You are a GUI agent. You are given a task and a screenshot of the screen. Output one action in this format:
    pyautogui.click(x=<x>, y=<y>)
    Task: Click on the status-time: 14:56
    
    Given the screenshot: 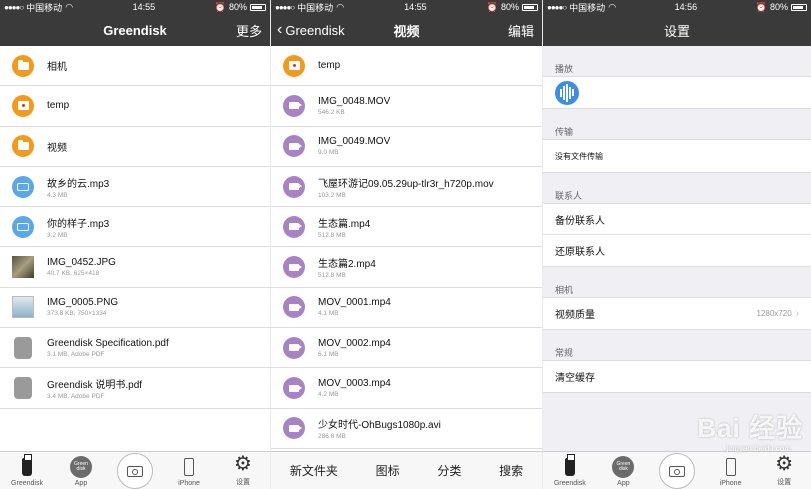 What is the action you would take?
    pyautogui.click(x=686, y=7)
    